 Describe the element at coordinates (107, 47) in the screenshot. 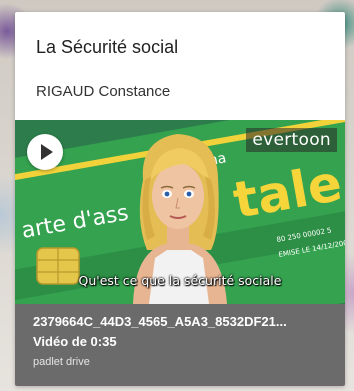

I see `post-title: La Sécurité social` at that location.